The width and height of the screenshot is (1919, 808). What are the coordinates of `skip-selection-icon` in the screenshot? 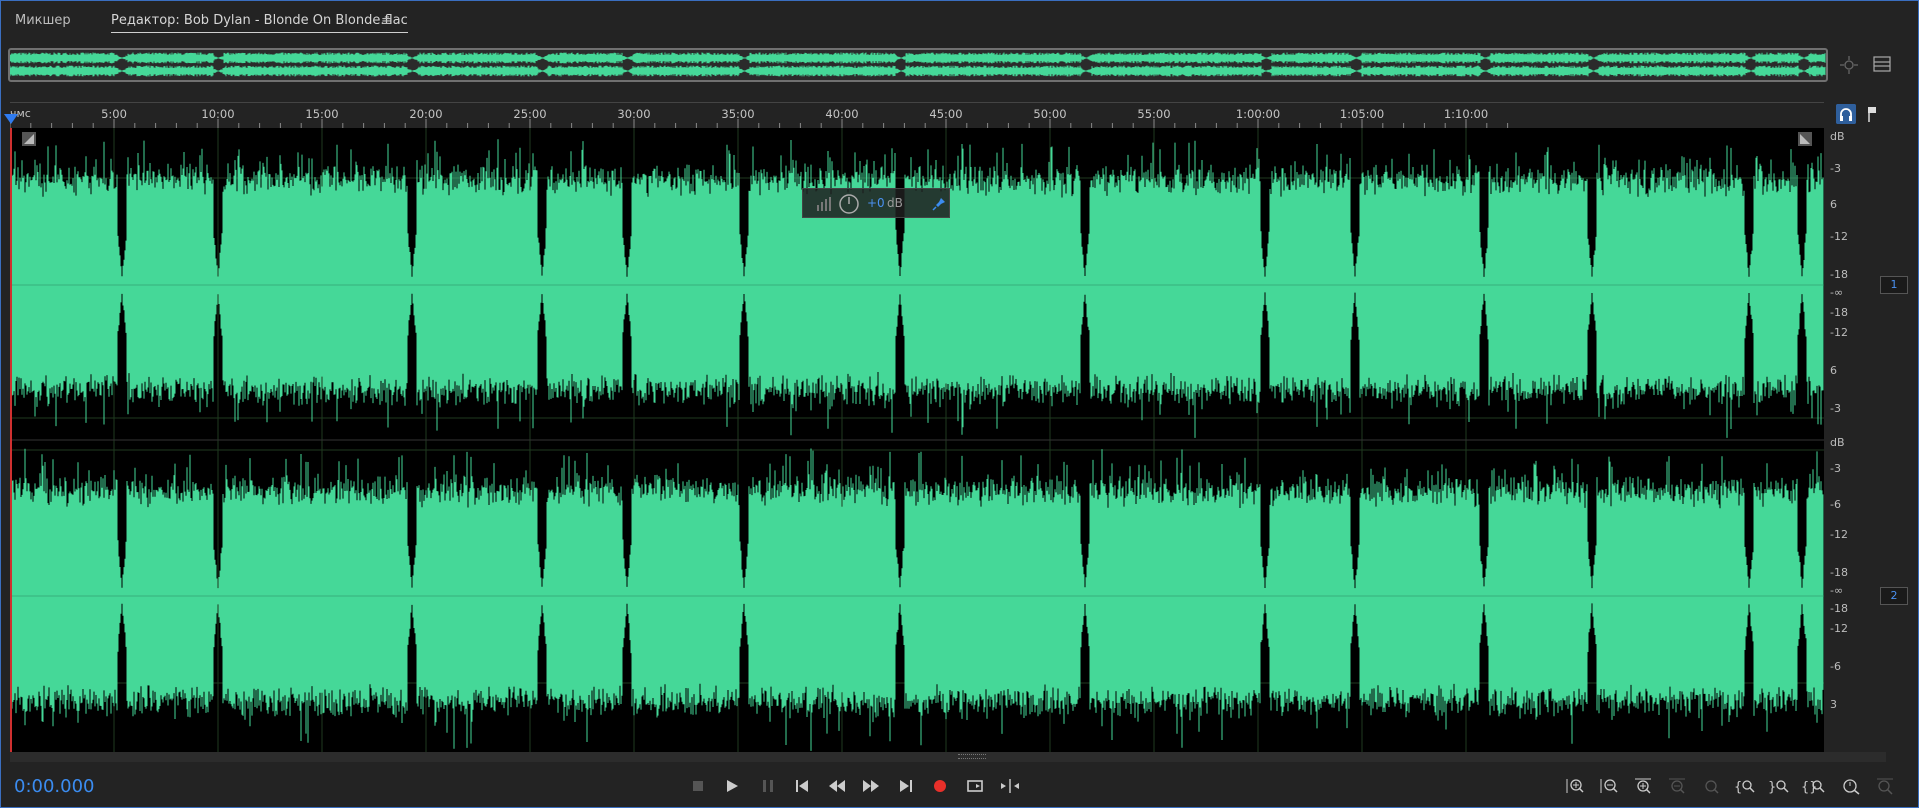 It's located at (1010, 786).